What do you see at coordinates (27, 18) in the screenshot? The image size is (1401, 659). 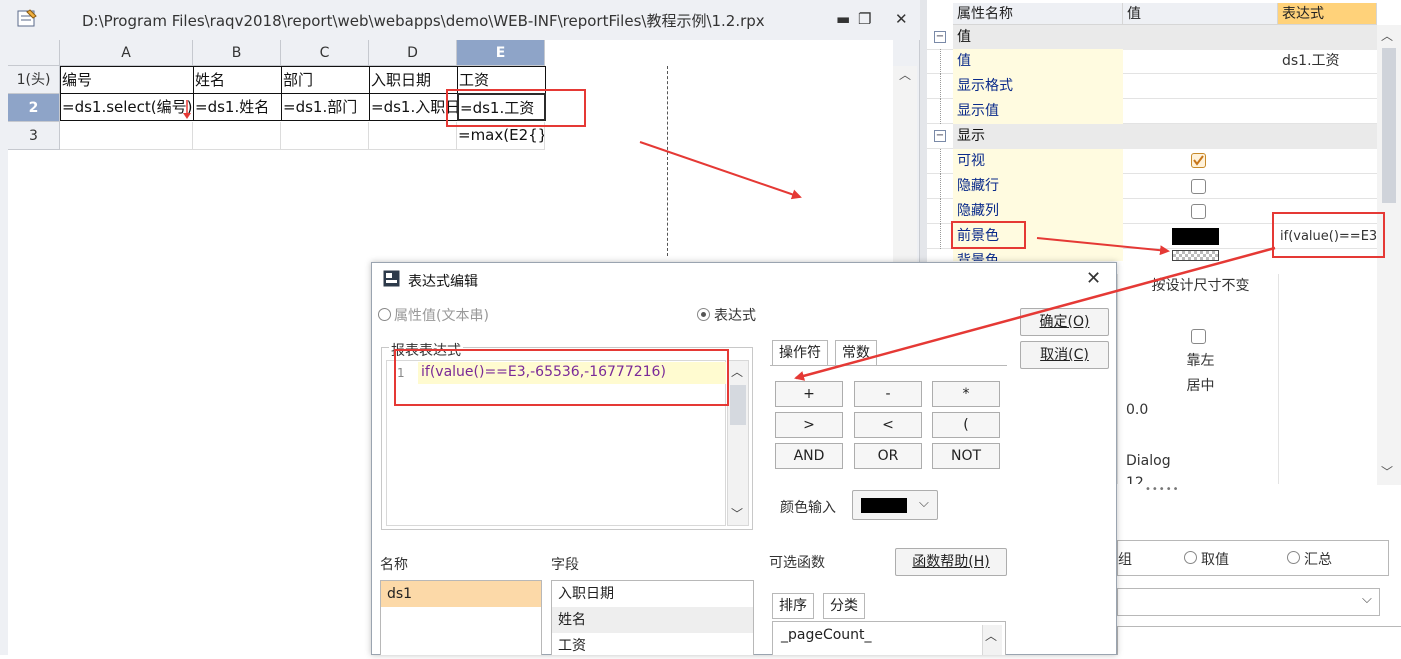 I see `report-file-icon` at bounding box center [27, 18].